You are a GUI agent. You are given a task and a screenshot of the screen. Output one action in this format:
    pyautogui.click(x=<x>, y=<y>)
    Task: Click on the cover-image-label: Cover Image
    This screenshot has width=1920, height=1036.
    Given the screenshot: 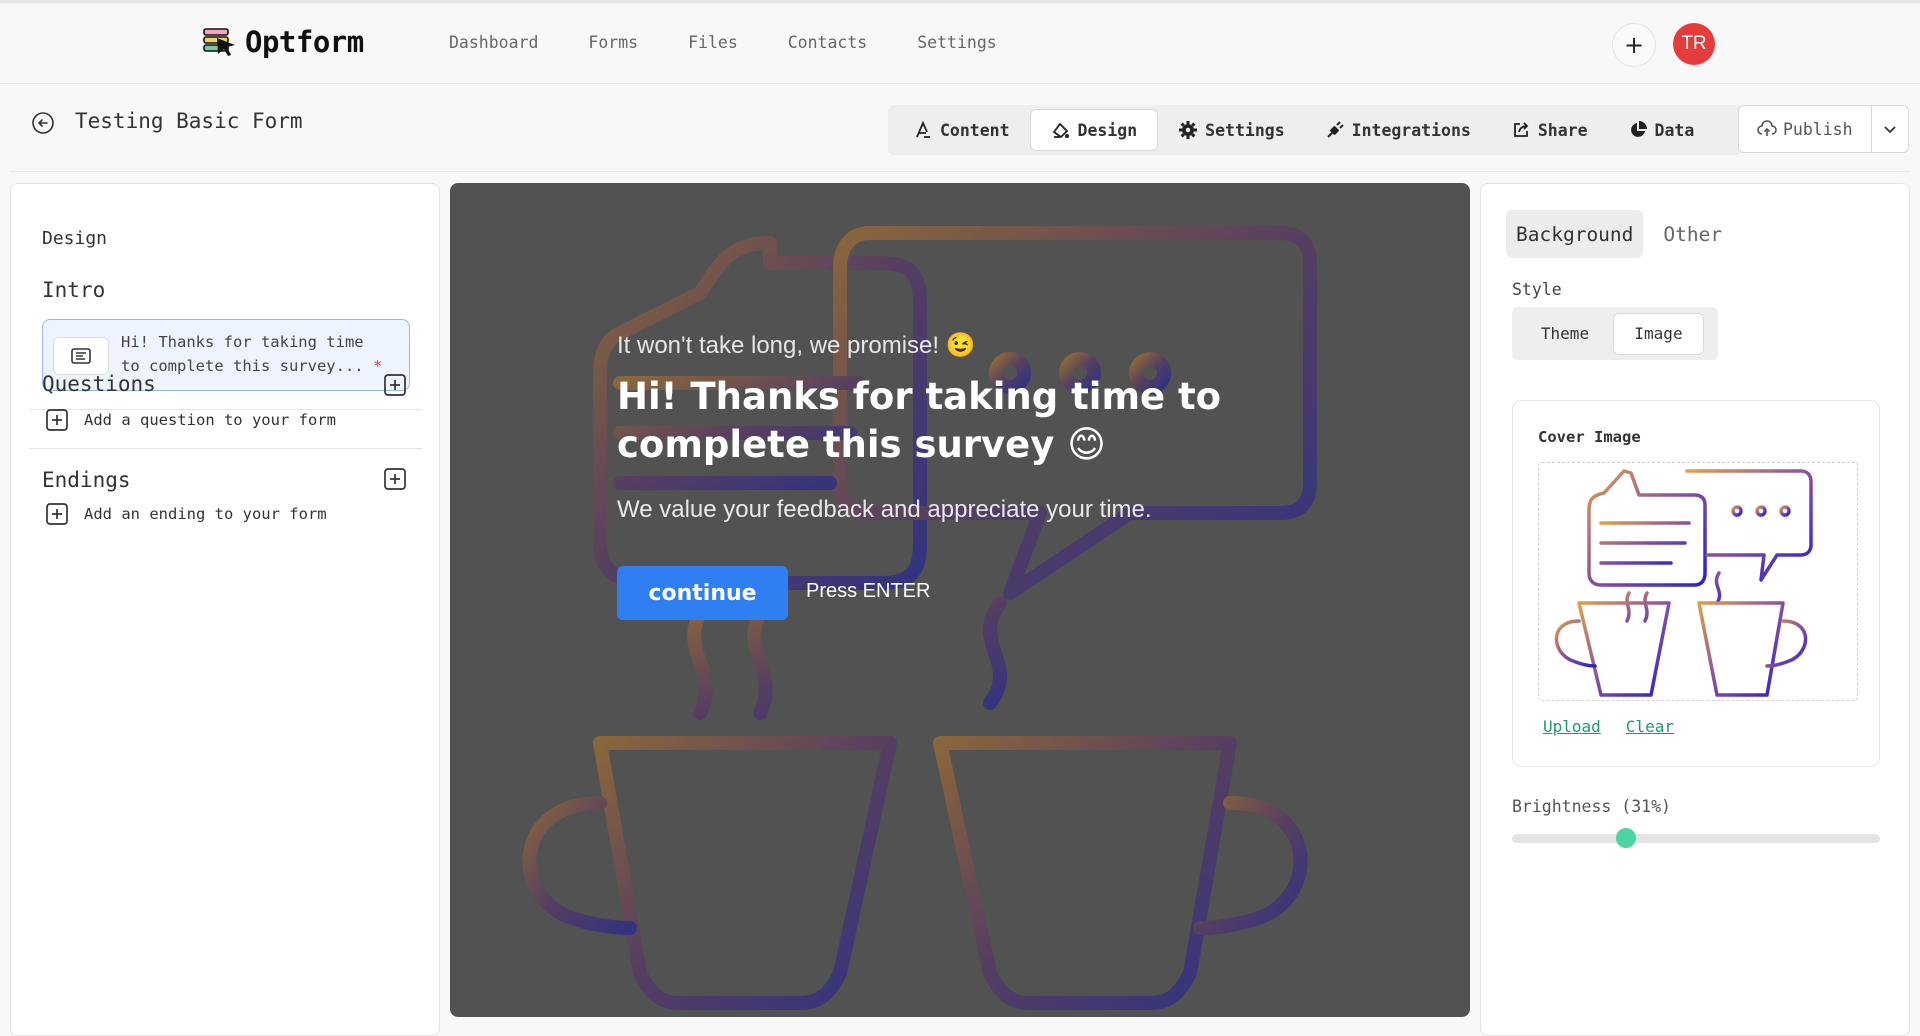 What is the action you would take?
    pyautogui.click(x=1589, y=437)
    